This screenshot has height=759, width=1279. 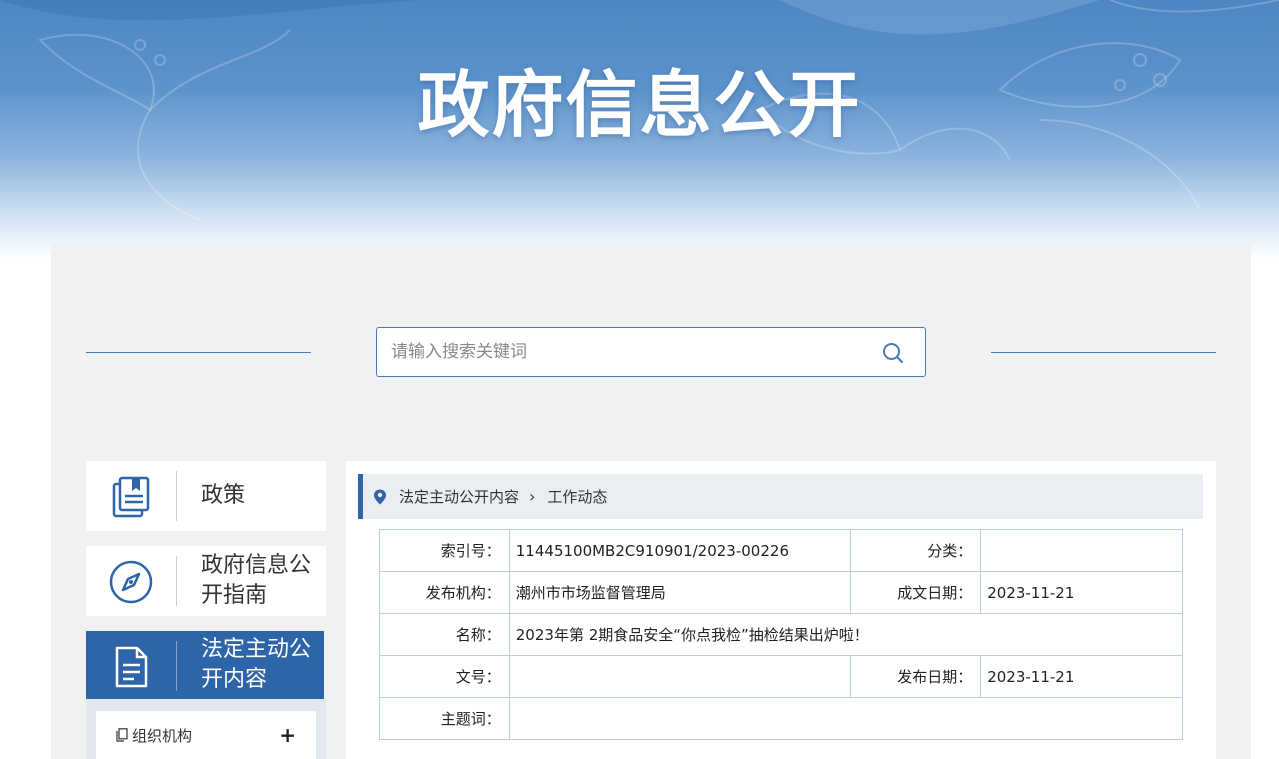 What do you see at coordinates (380, 496) in the screenshot?
I see `location-pin-icon` at bounding box center [380, 496].